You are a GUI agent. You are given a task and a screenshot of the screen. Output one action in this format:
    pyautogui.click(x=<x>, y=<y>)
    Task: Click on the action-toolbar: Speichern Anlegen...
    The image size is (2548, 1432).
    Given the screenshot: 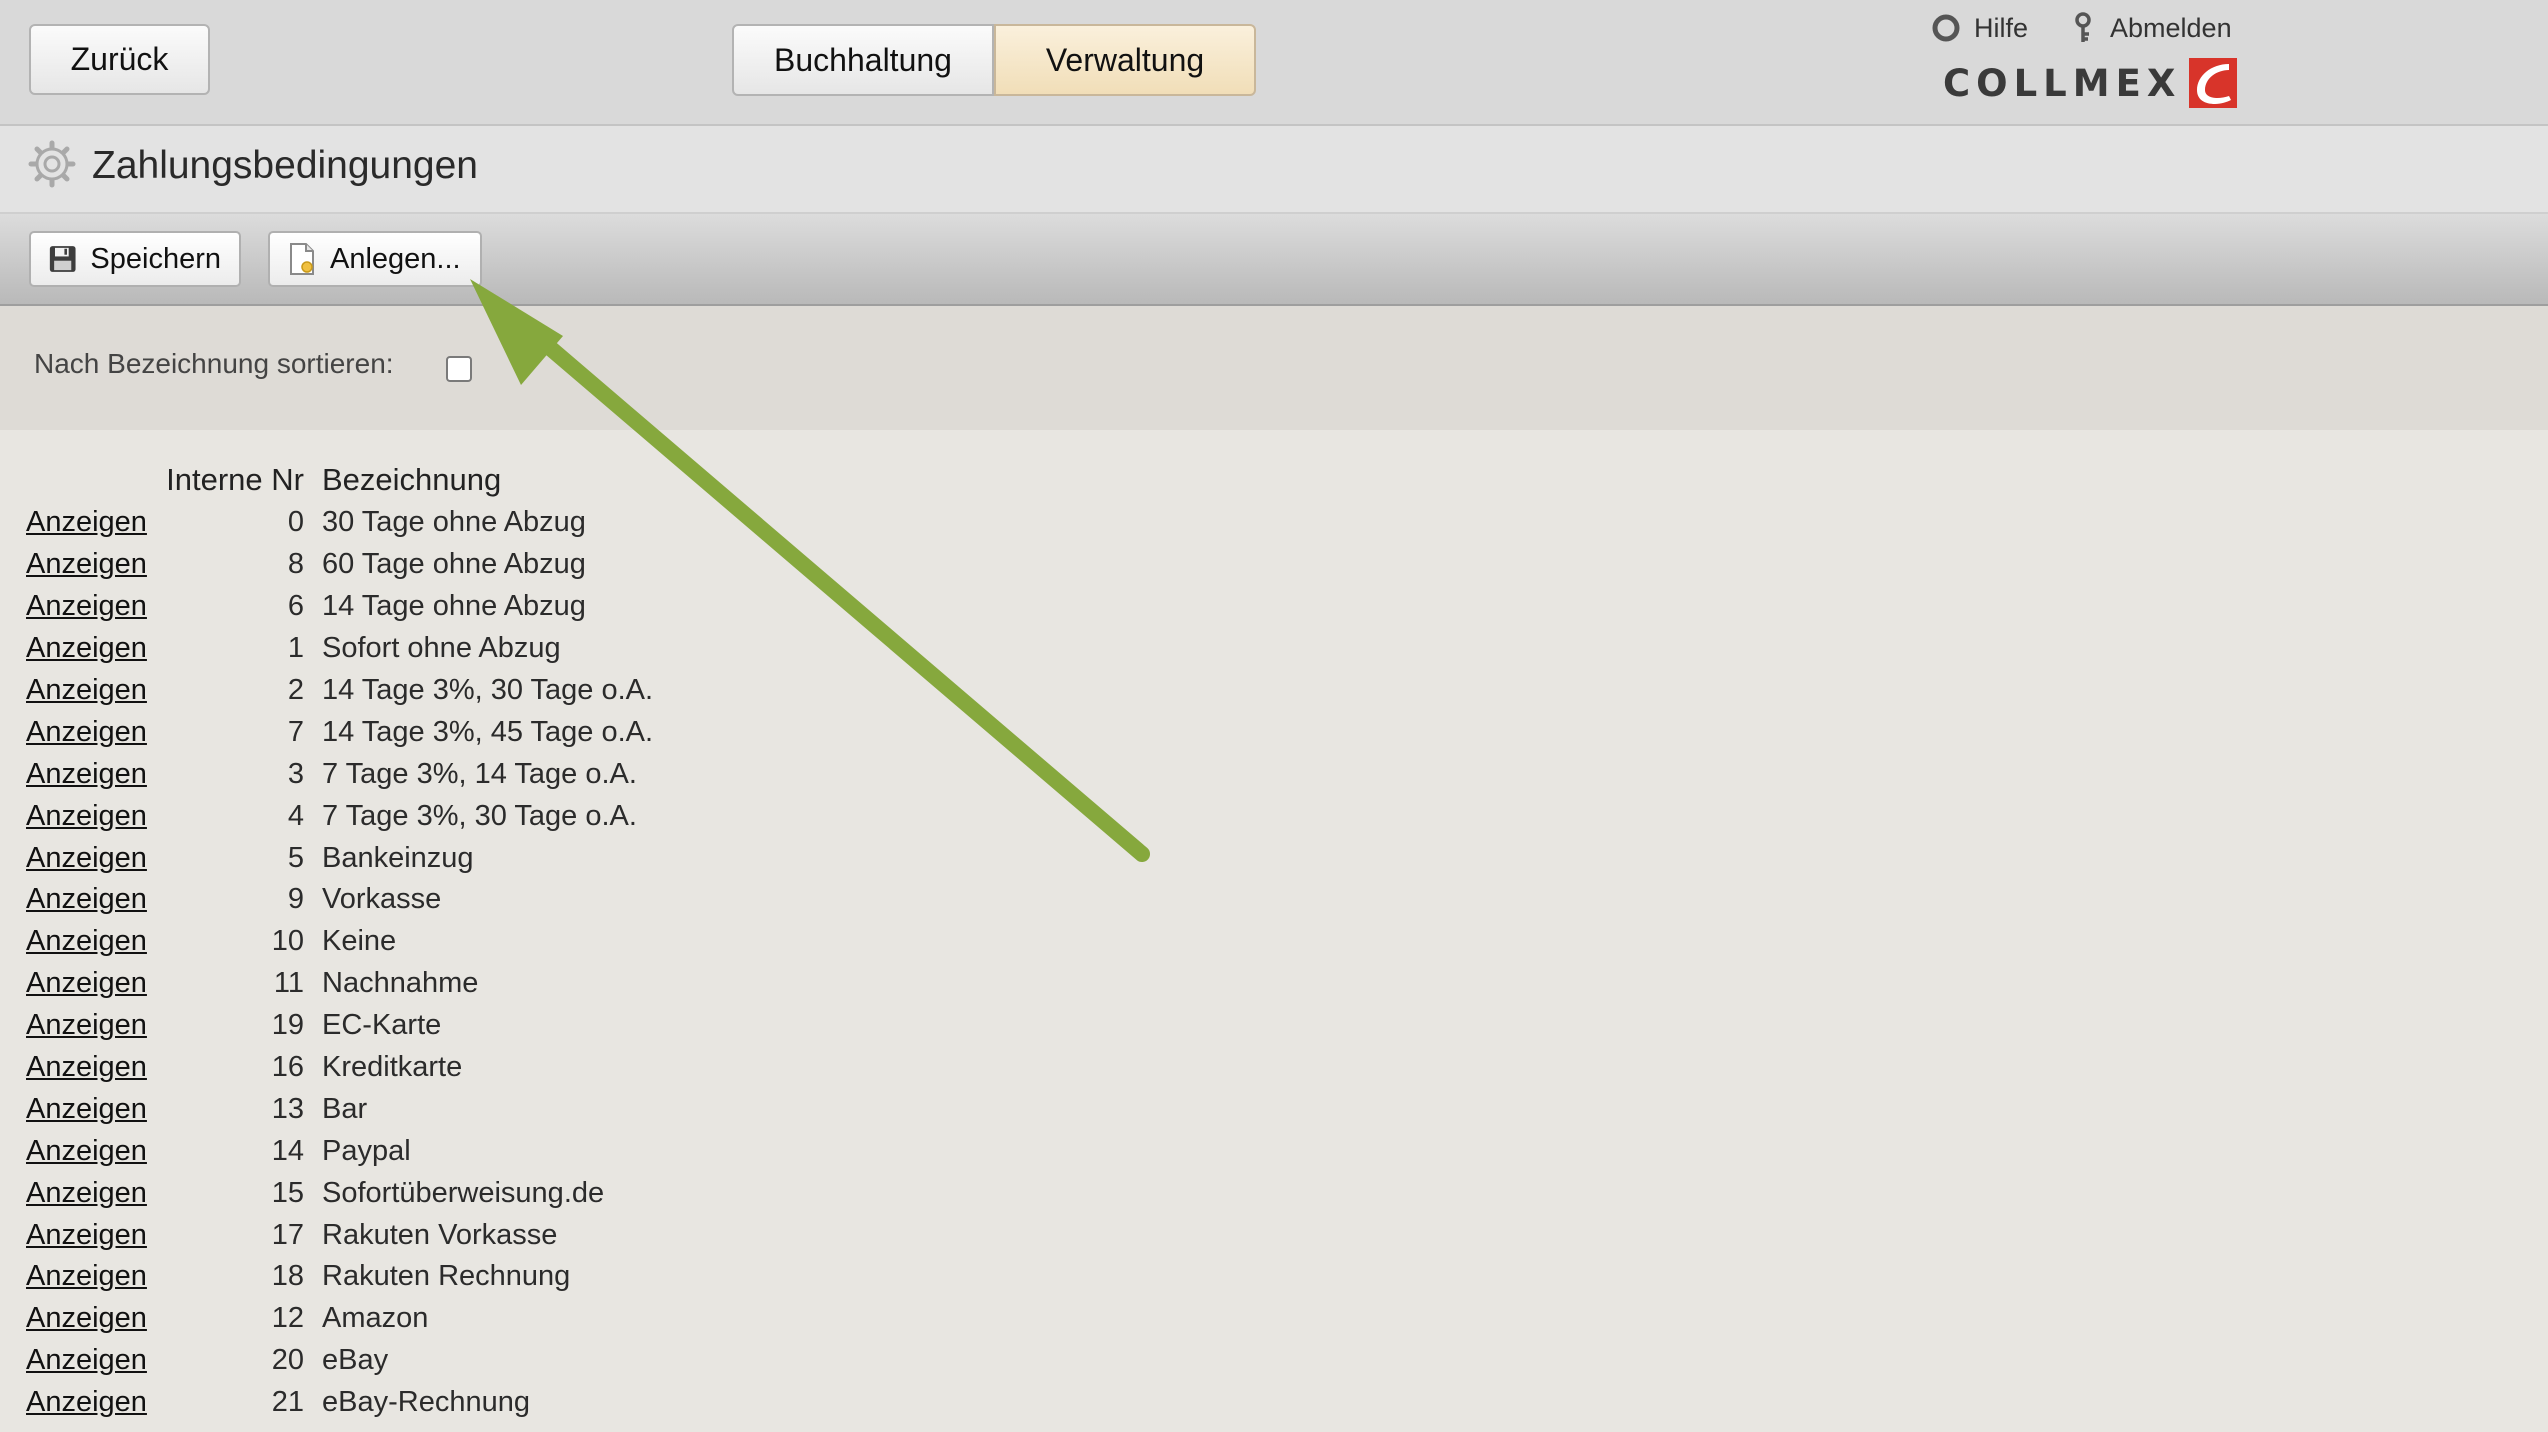 What is the action you would take?
    pyautogui.click(x=1274, y=260)
    